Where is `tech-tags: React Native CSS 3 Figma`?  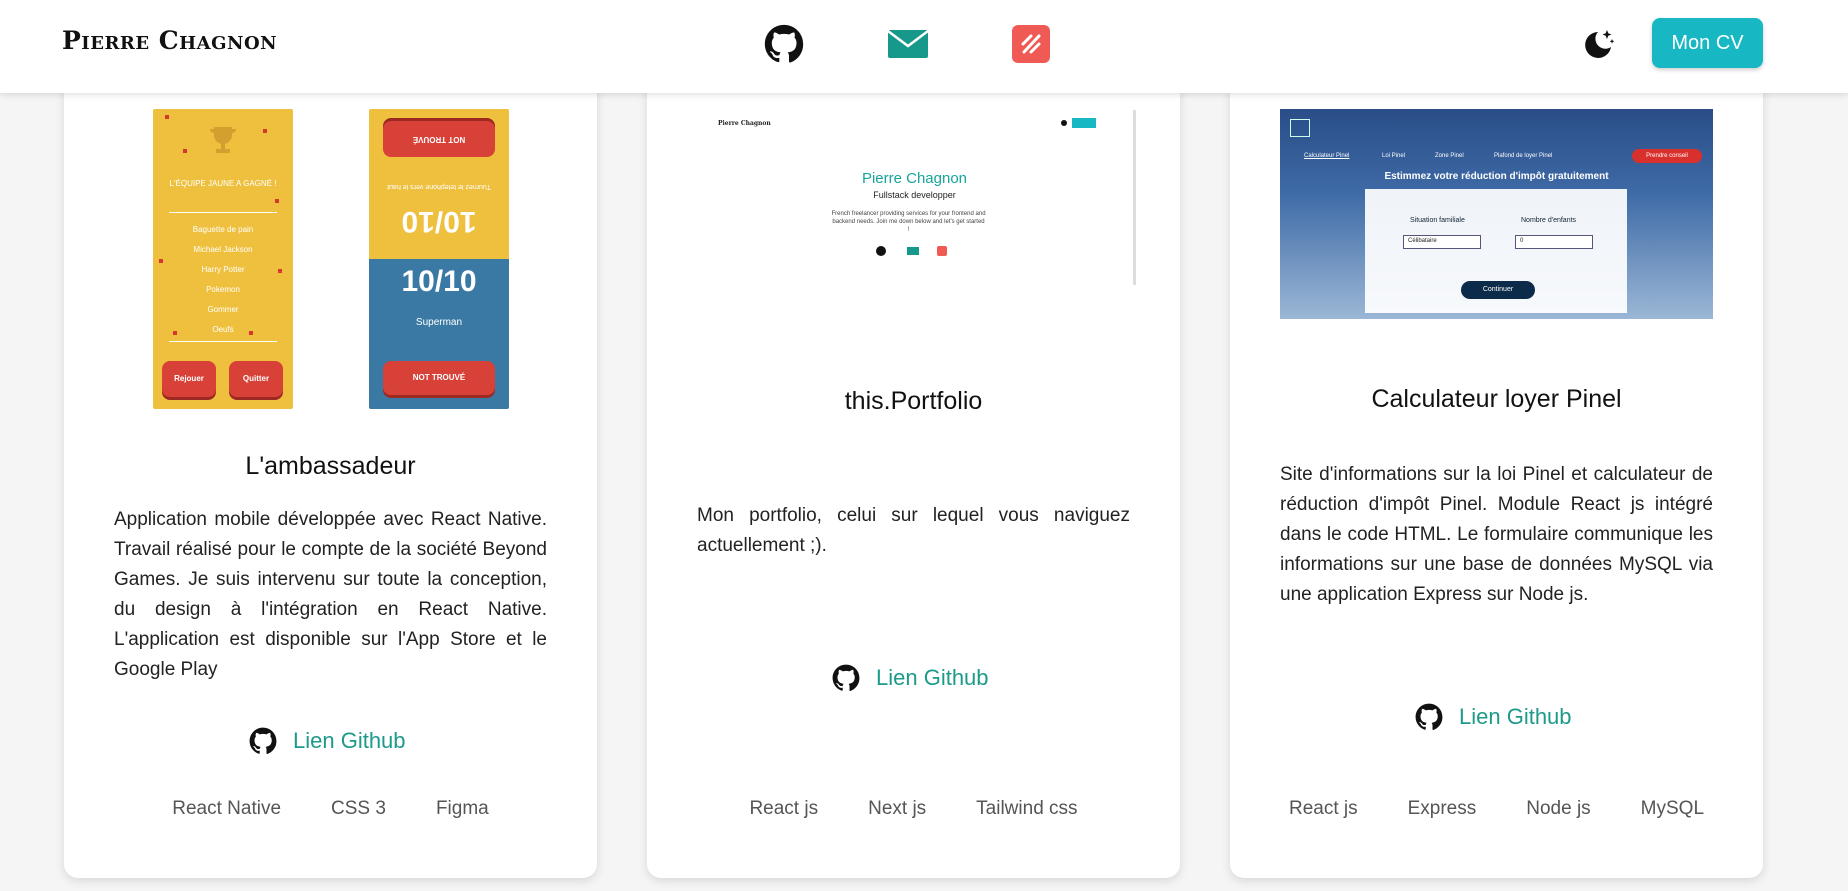 tech-tags: React Native CSS 3 Figma is located at coordinates (330, 809).